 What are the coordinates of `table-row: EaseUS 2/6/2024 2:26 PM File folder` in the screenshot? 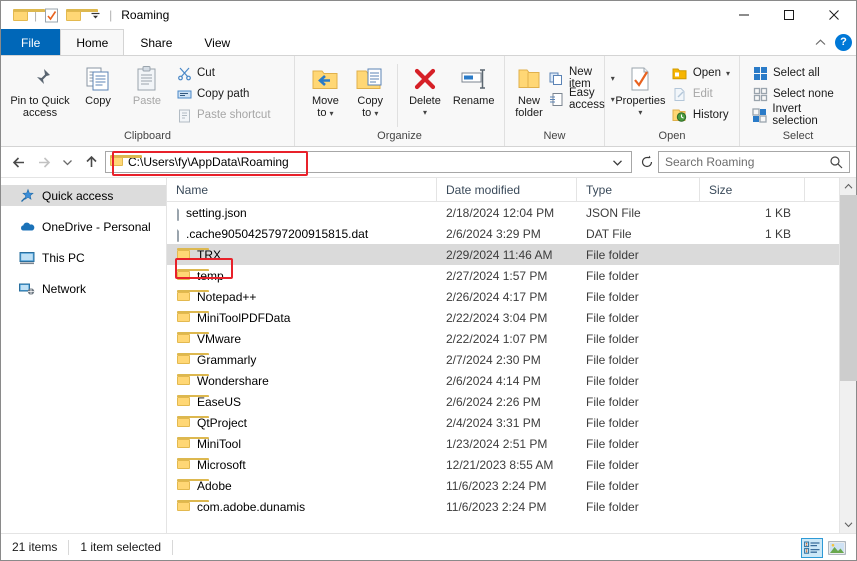 It's located at (503, 401).